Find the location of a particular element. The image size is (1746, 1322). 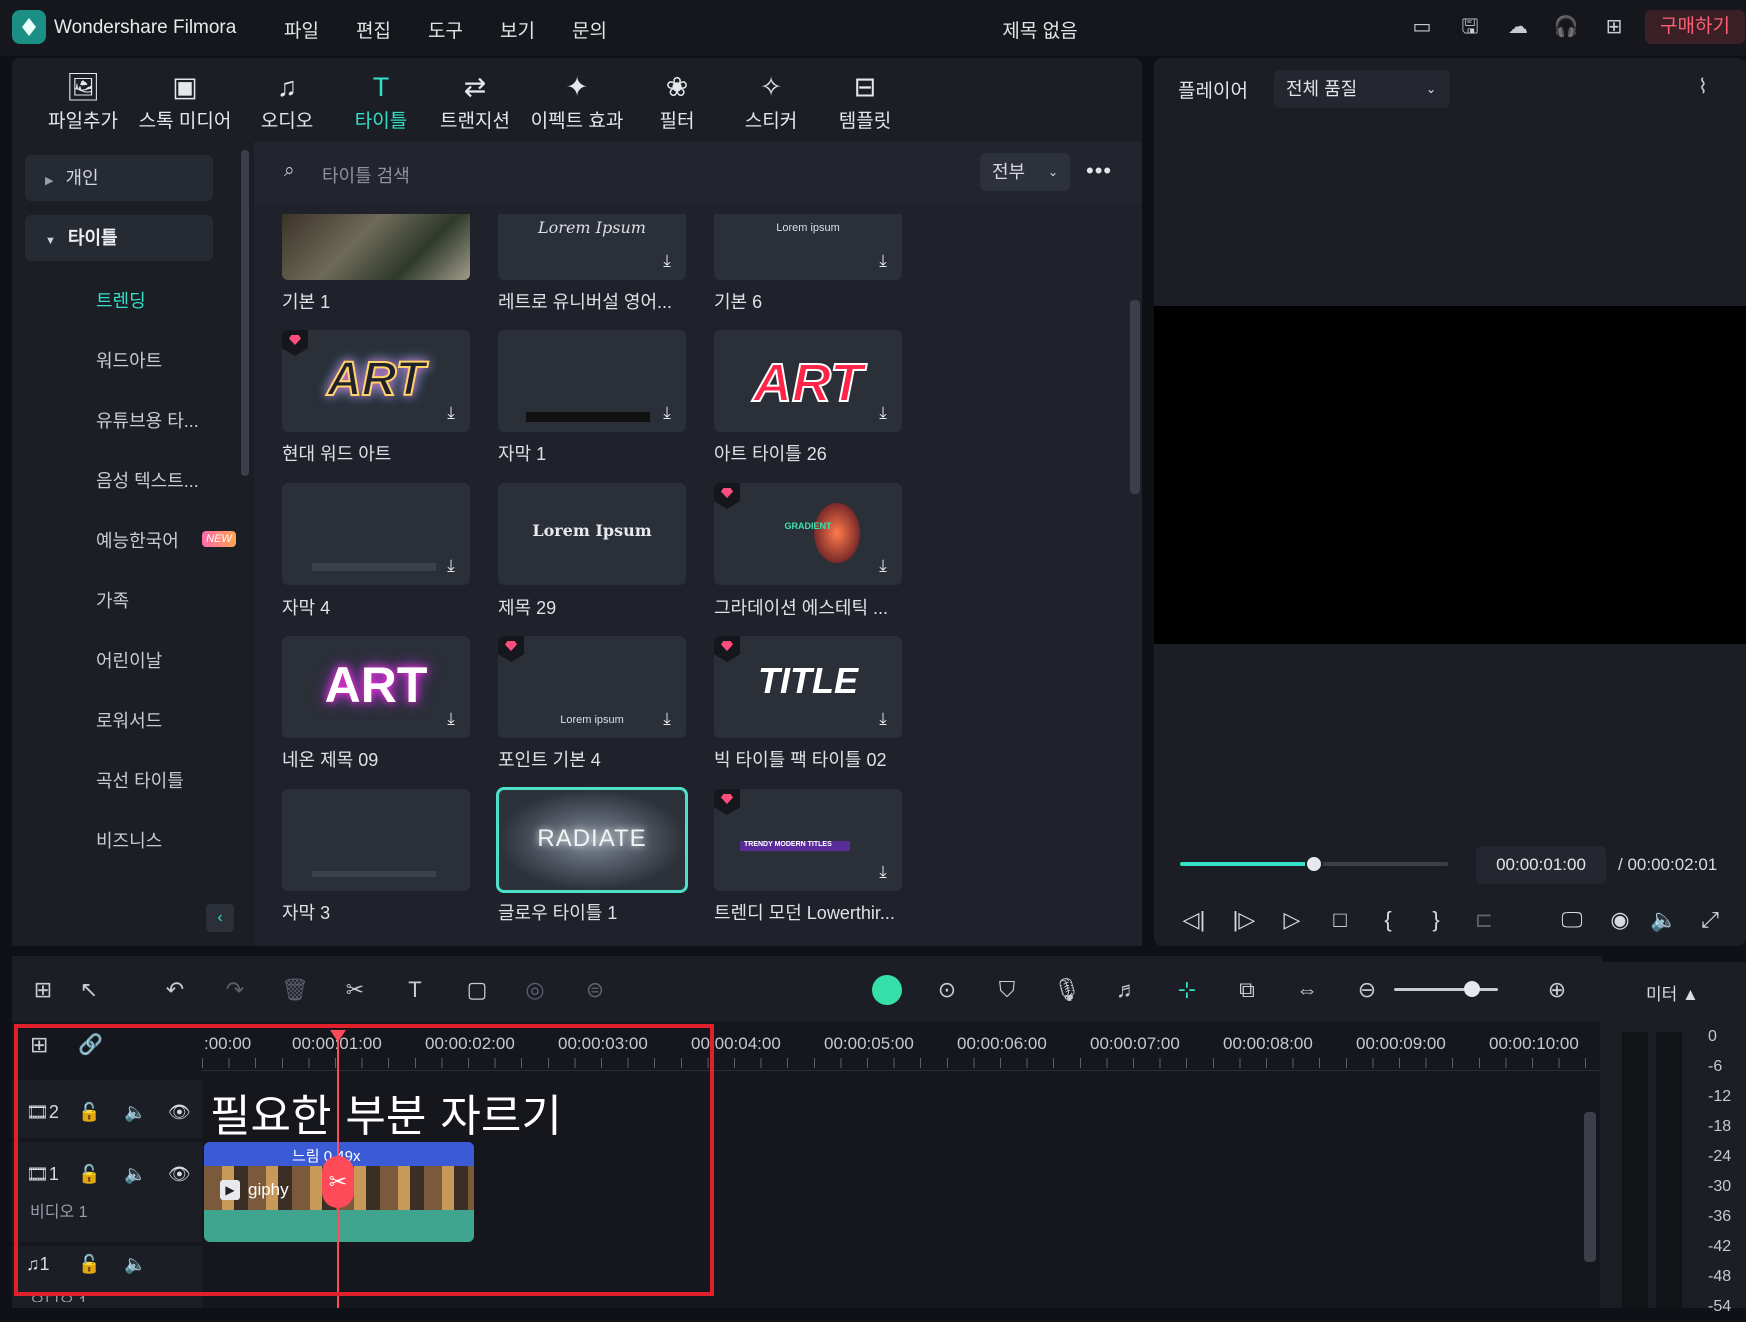

undo-icon: ↶ is located at coordinates (175, 990).